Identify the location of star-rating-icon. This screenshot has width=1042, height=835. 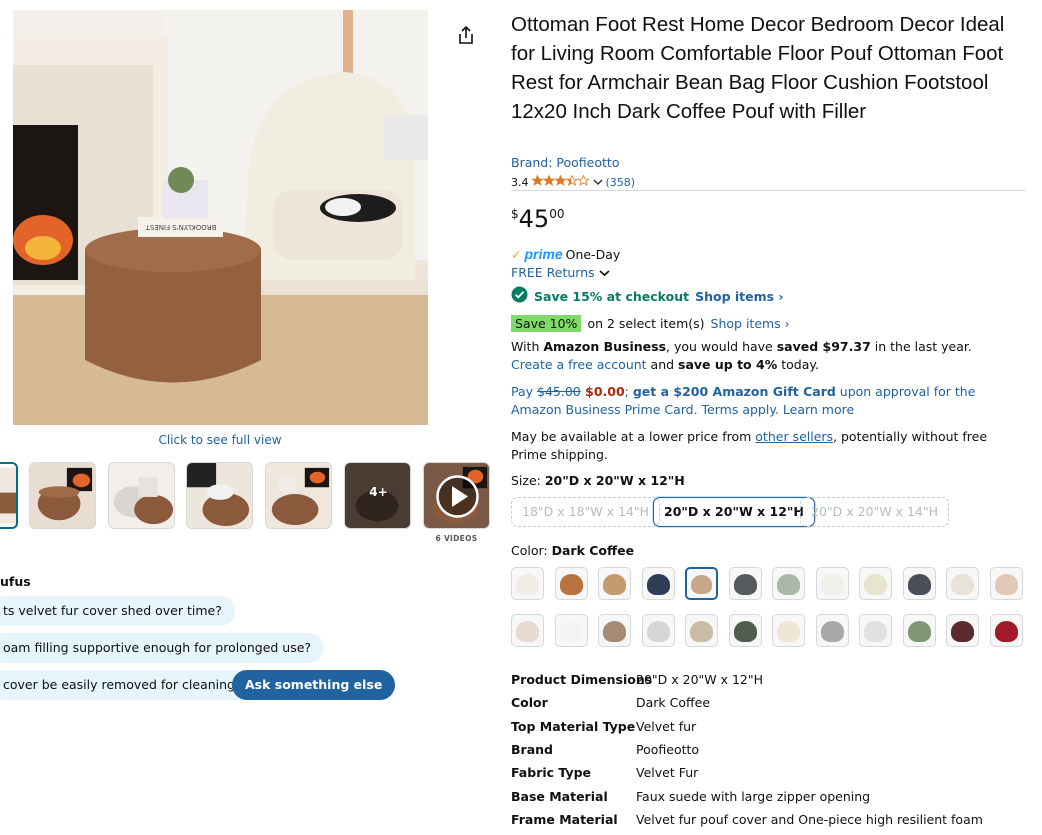
(560, 181).